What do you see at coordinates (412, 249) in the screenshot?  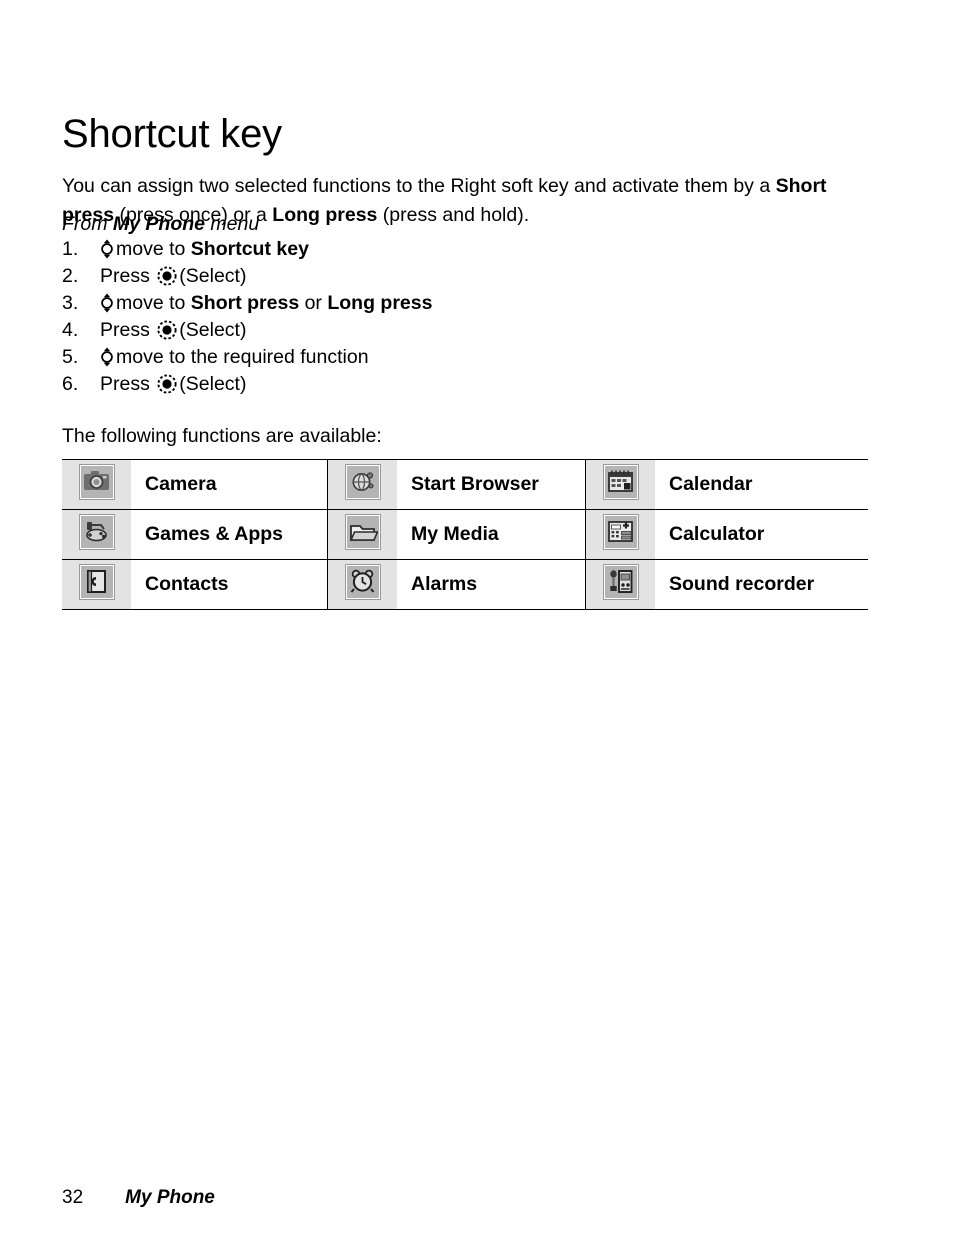 I see `step-item: 1. move to Shortcut key` at bounding box center [412, 249].